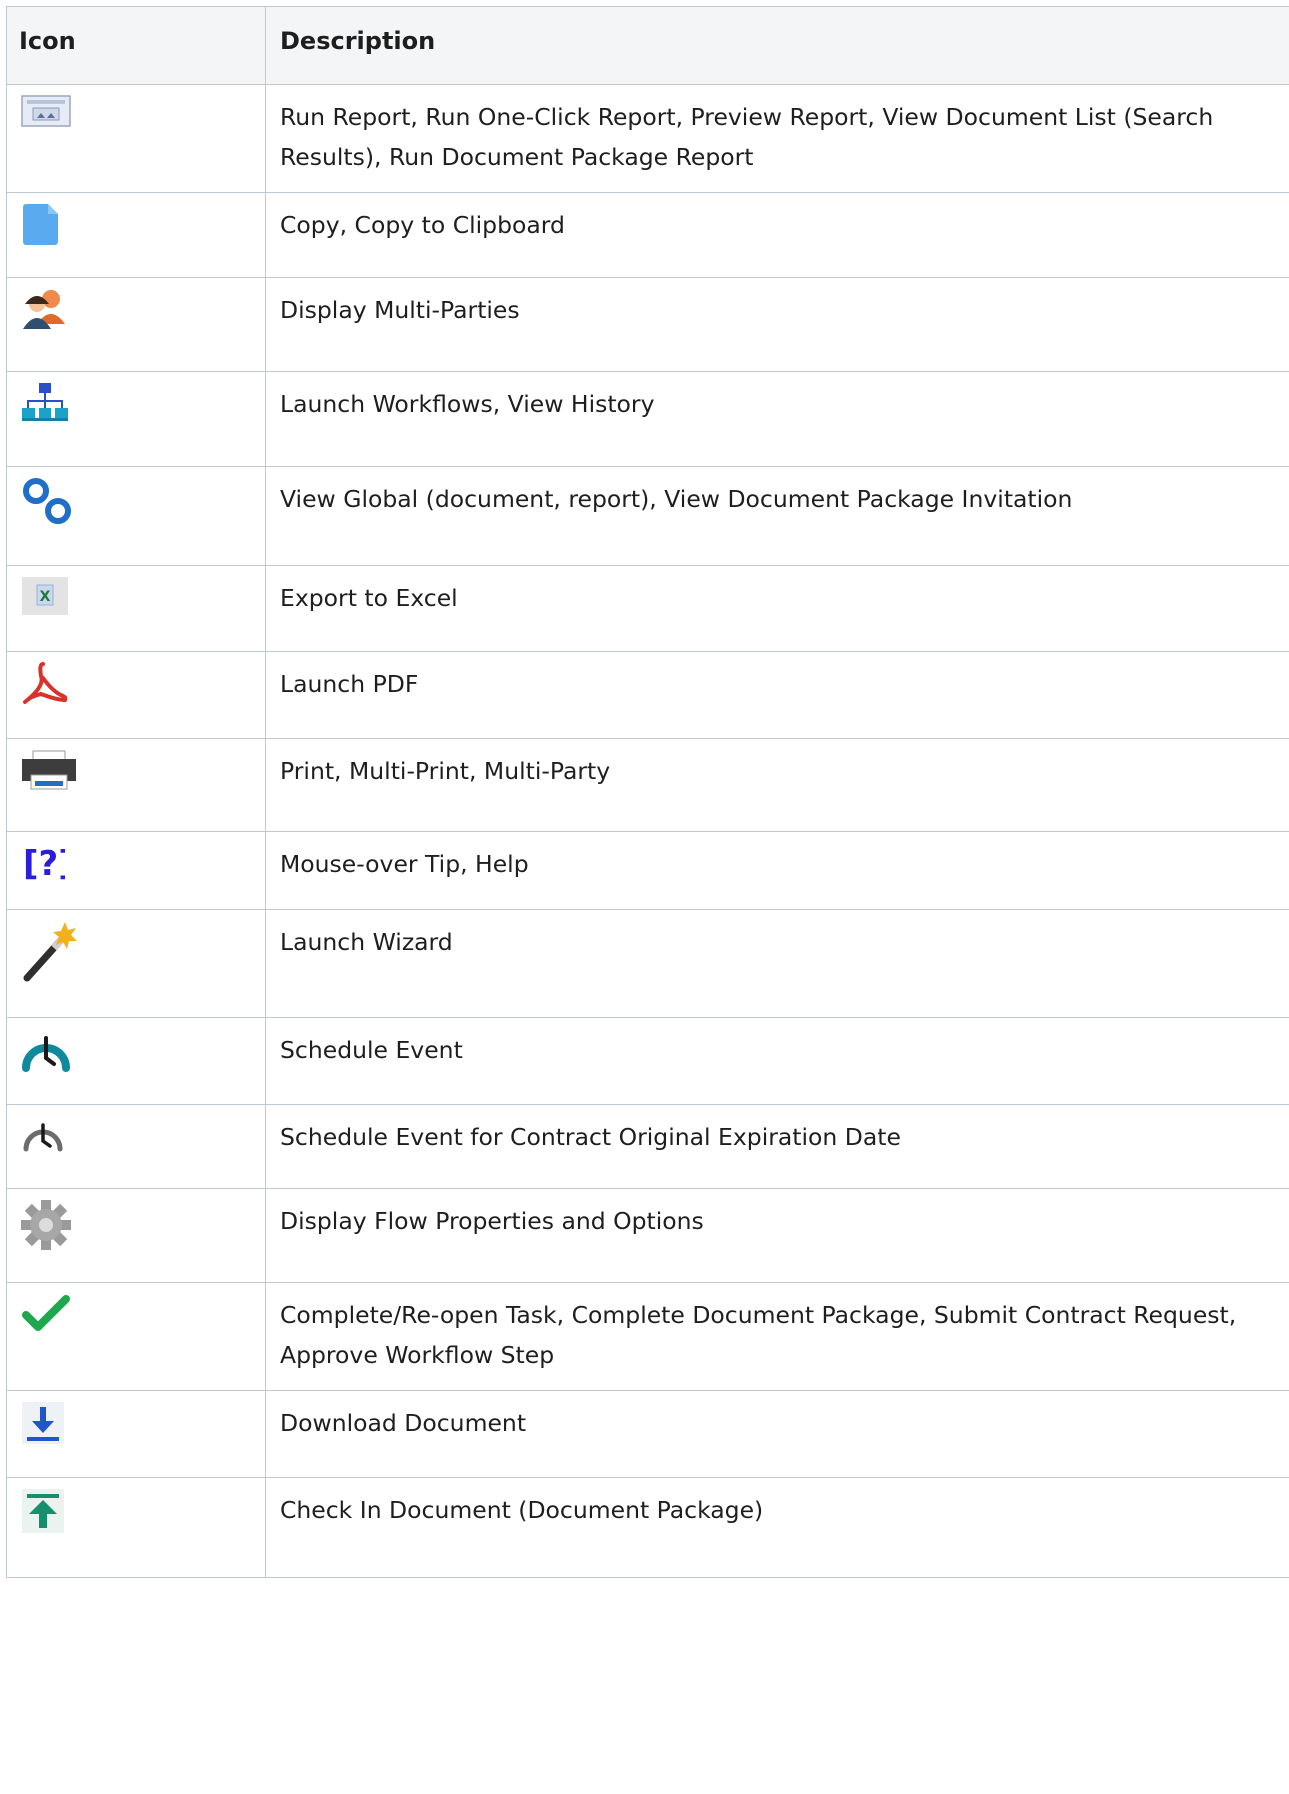 The width and height of the screenshot is (1289, 1794). I want to click on table-header-row: Icon Description, so click(647, 45).